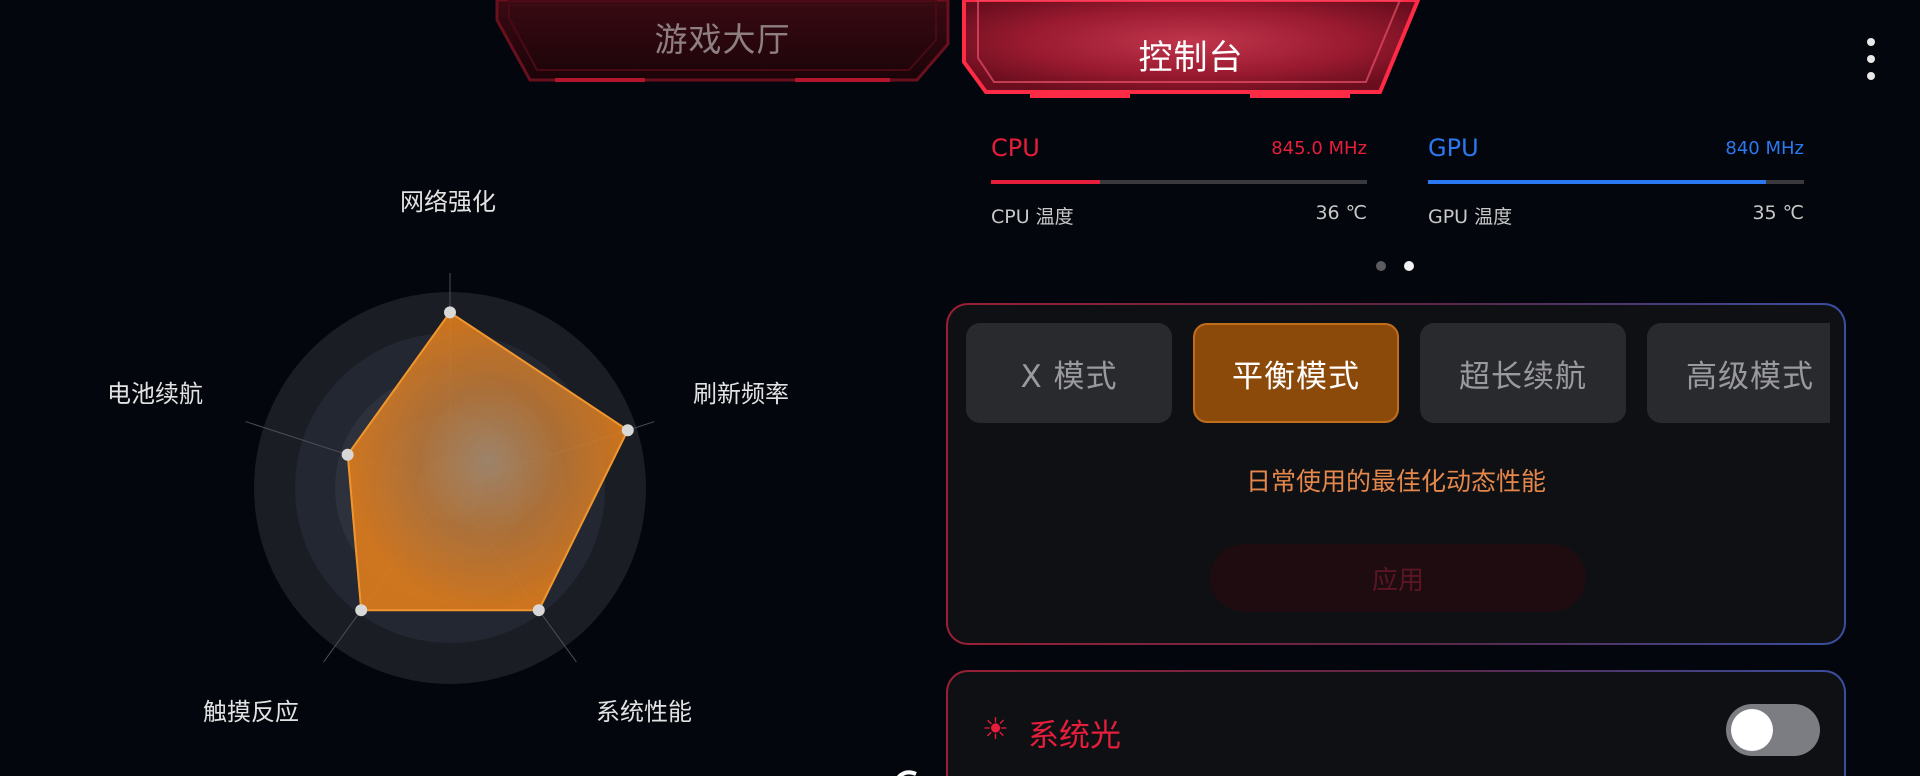  I want to click on mode-advanced-button: 高级模式, so click(1738, 373).